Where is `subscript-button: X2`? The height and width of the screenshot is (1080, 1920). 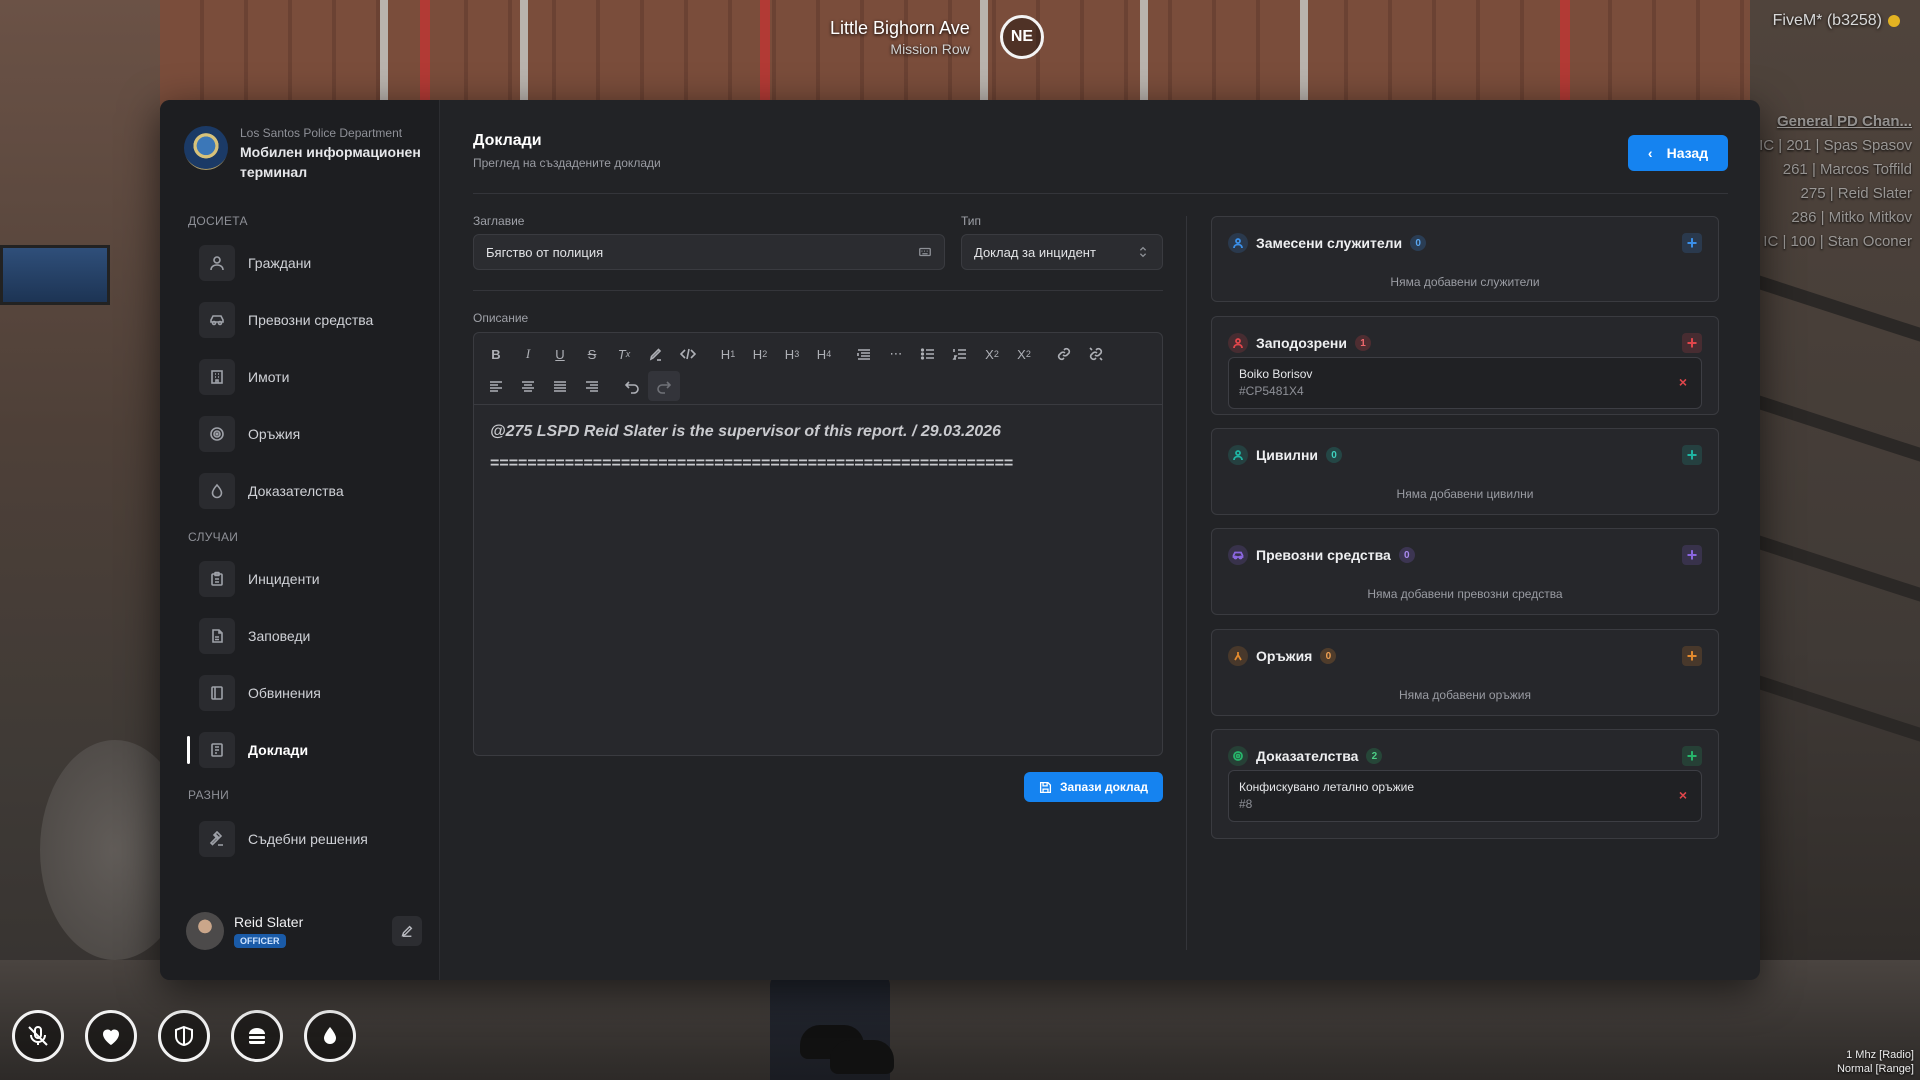
subscript-button: X2 is located at coordinates (992, 354).